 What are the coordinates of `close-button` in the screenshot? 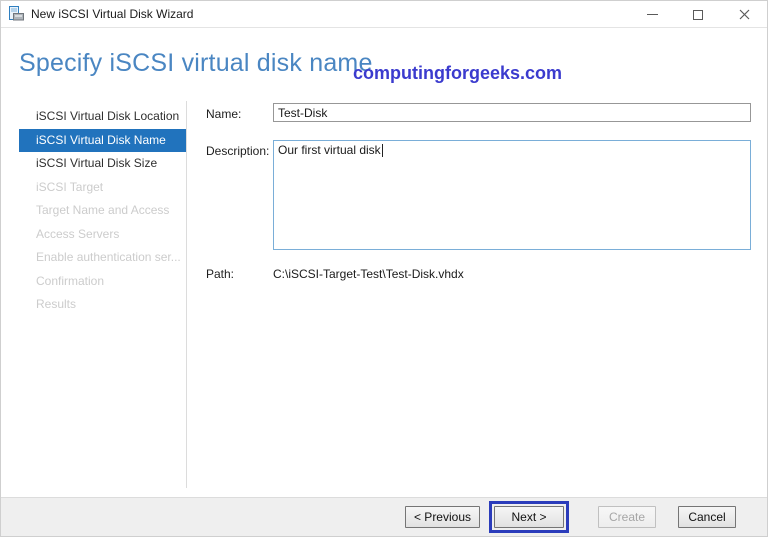 It's located at (744, 14).